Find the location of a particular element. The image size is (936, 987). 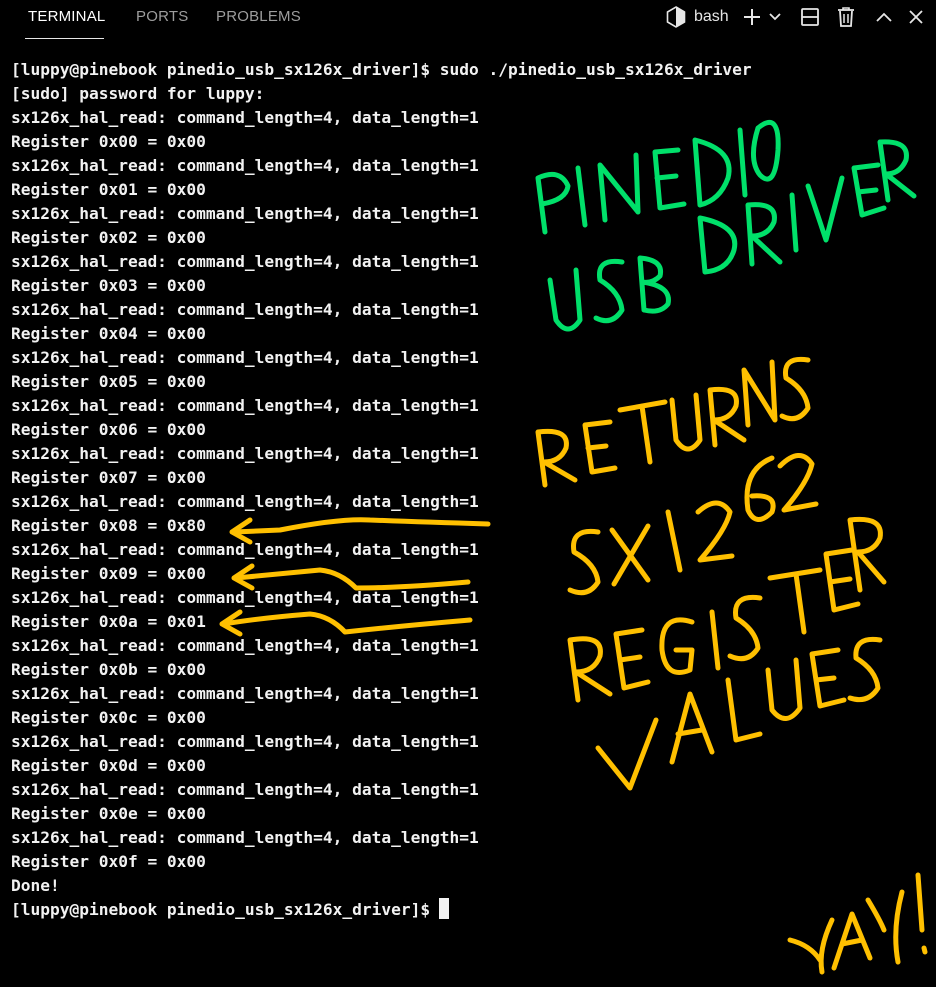

terminal-line: Register 0x0e = 0x00 is located at coordinates (108, 813).